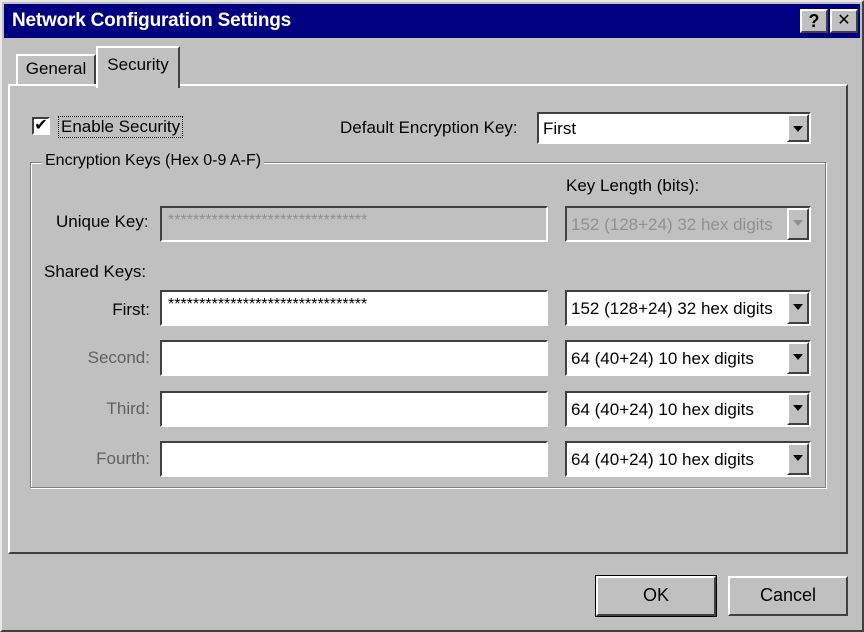 Image resolution: width=864 pixels, height=632 pixels. Describe the element at coordinates (844, 21) in the screenshot. I see `close-button: ✕` at that location.